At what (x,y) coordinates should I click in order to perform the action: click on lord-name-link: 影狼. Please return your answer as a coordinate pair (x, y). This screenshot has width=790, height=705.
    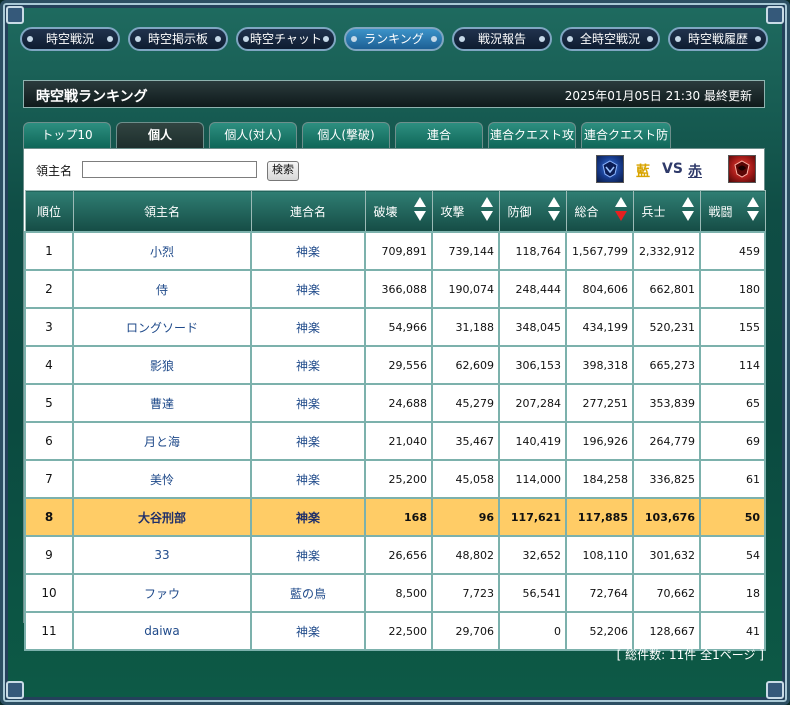
    Looking at the image, I should click on (162, 365).